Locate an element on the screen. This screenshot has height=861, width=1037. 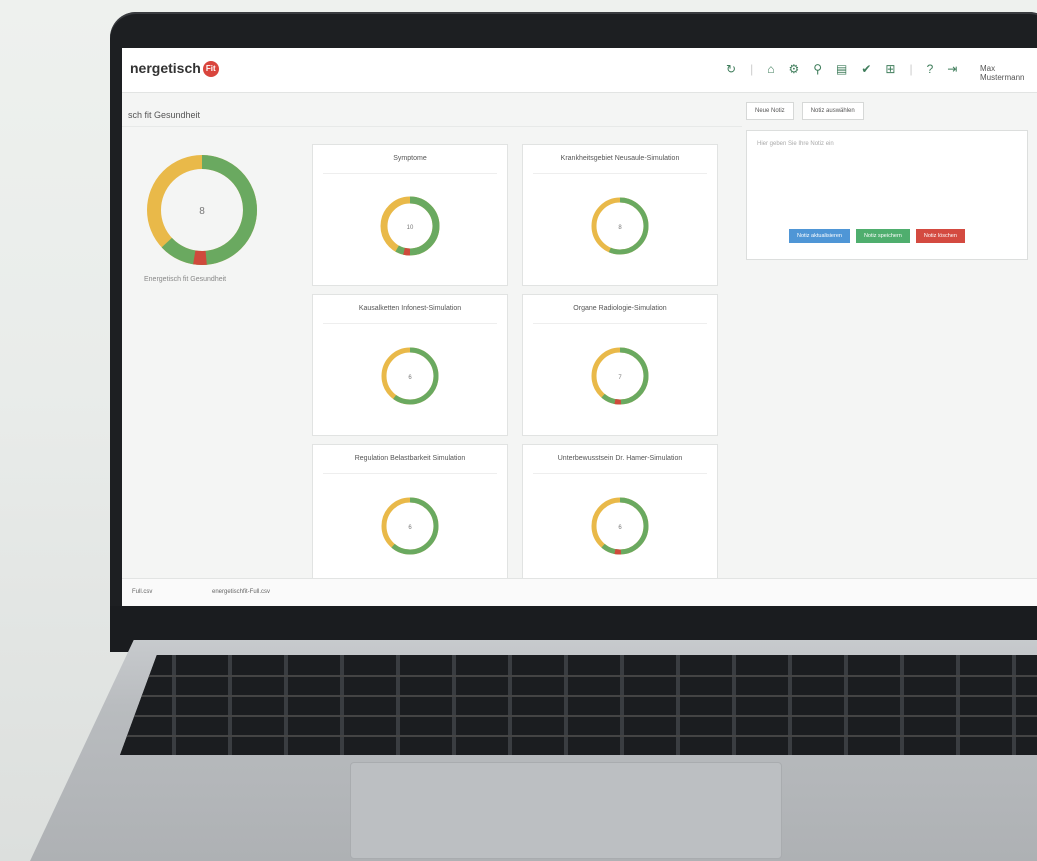
regulation-donut: 6 is located at coordinates (410, 526).